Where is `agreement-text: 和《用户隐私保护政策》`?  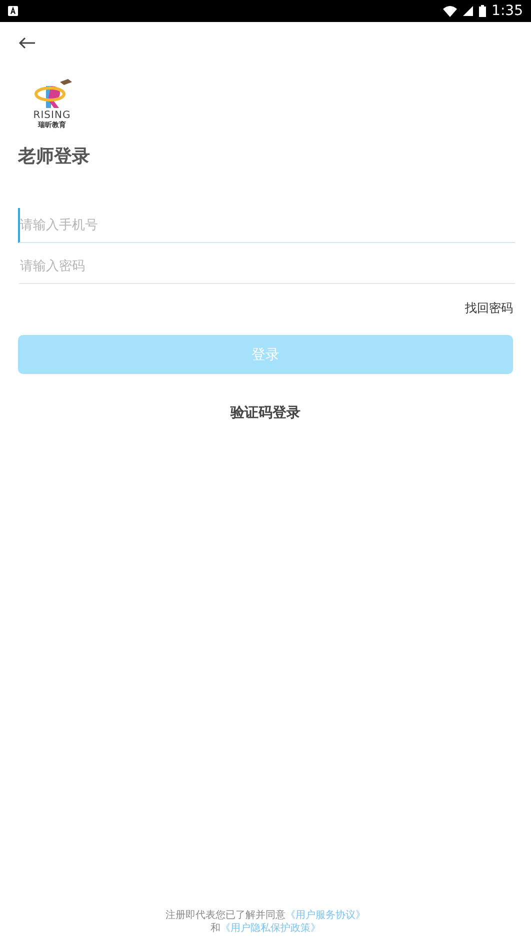 agreement-text: 和《用户隐私保护政策》 is located at coordinates (265, 928).